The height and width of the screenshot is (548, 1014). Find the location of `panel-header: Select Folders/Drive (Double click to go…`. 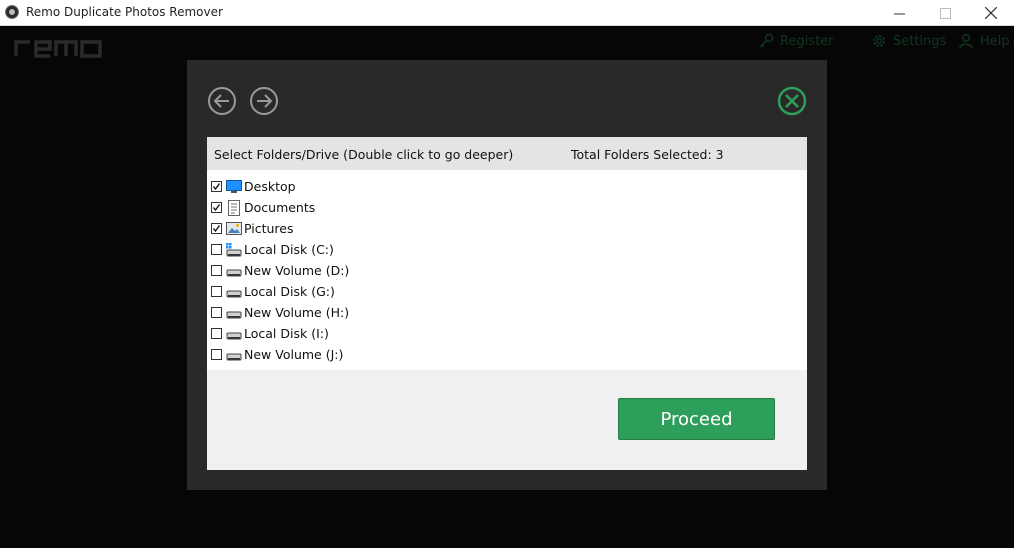

panel-header: Select Folders/Drive (Double click to go… is located at coordinates (507, 153).